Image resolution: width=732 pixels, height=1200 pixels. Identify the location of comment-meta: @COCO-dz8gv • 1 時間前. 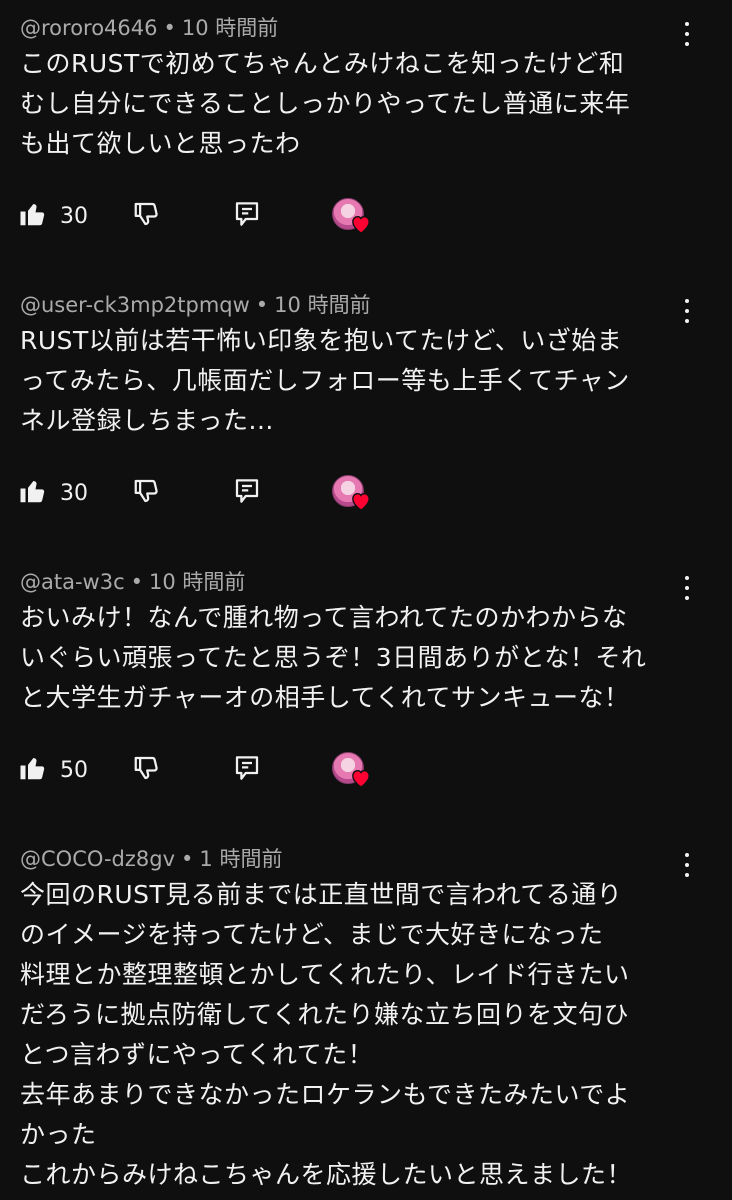
(151, 859).